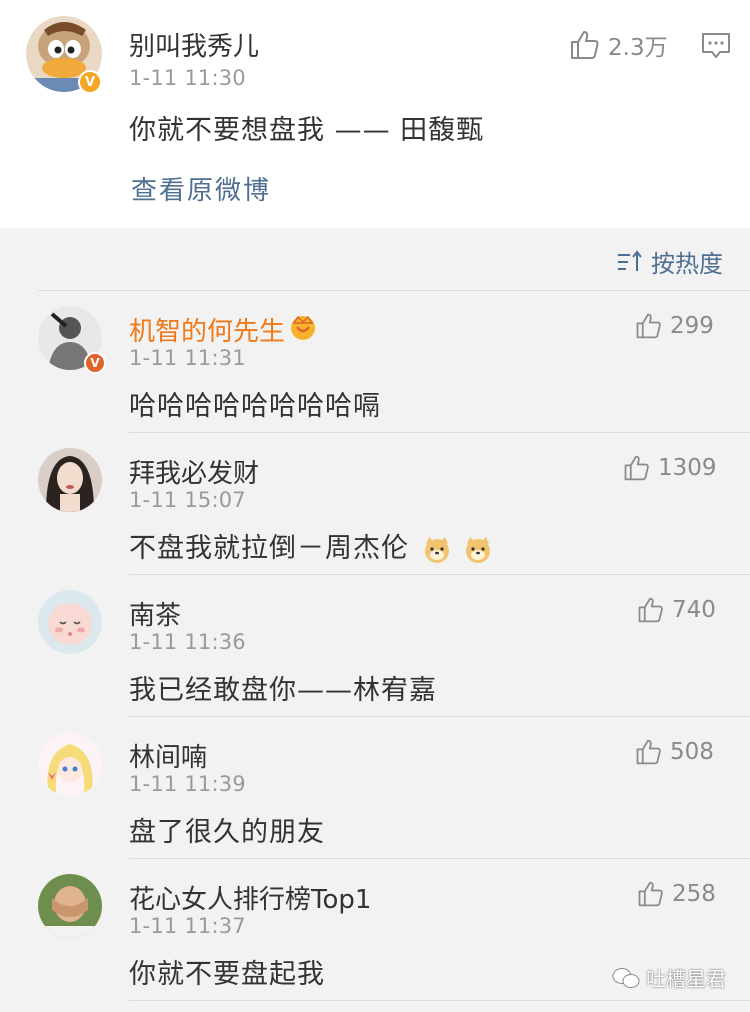  Describe the element at coordinates (638, 48) in the screenshot. I see `post-like-count: 2.3万` at that location.